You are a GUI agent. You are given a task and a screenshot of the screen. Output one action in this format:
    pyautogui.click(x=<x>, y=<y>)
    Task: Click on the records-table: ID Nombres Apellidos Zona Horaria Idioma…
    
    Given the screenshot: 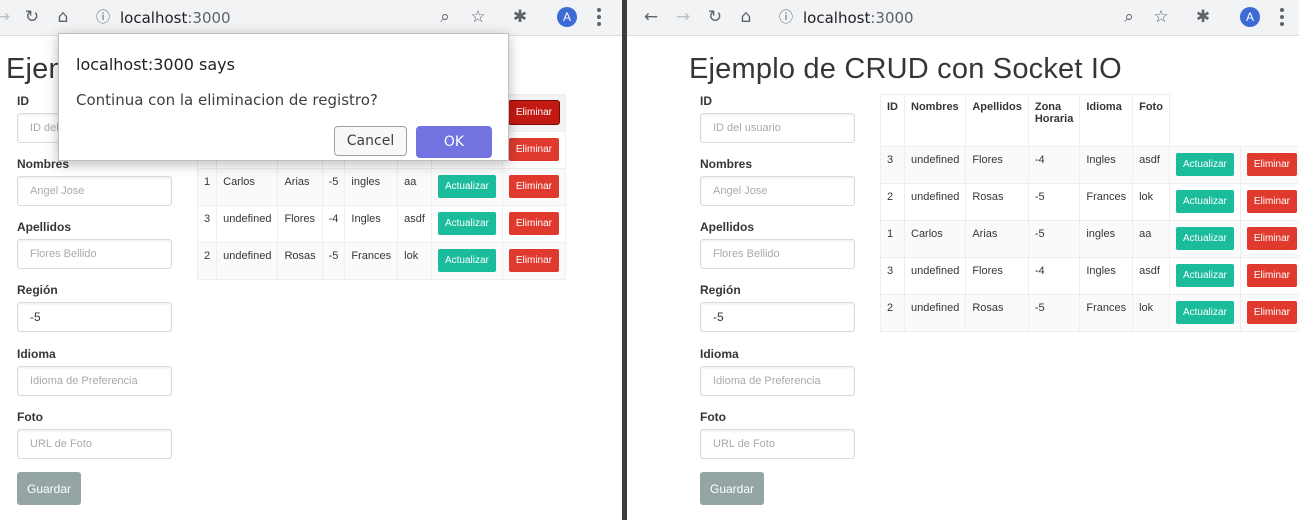 What is the action you would take?
    pyautogui.click(x=1089, y=213)
    